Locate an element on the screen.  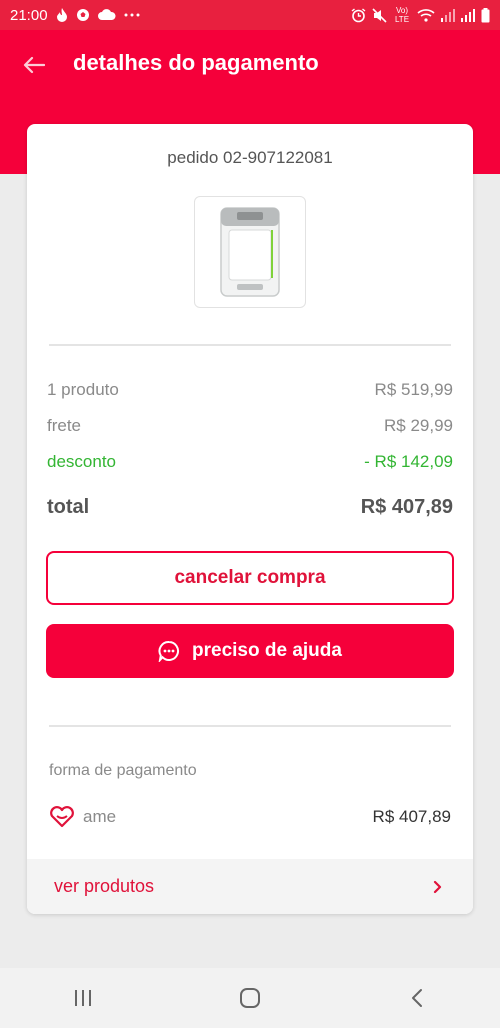
see-products-label: ver produtos is located at coordinates (104, 886).